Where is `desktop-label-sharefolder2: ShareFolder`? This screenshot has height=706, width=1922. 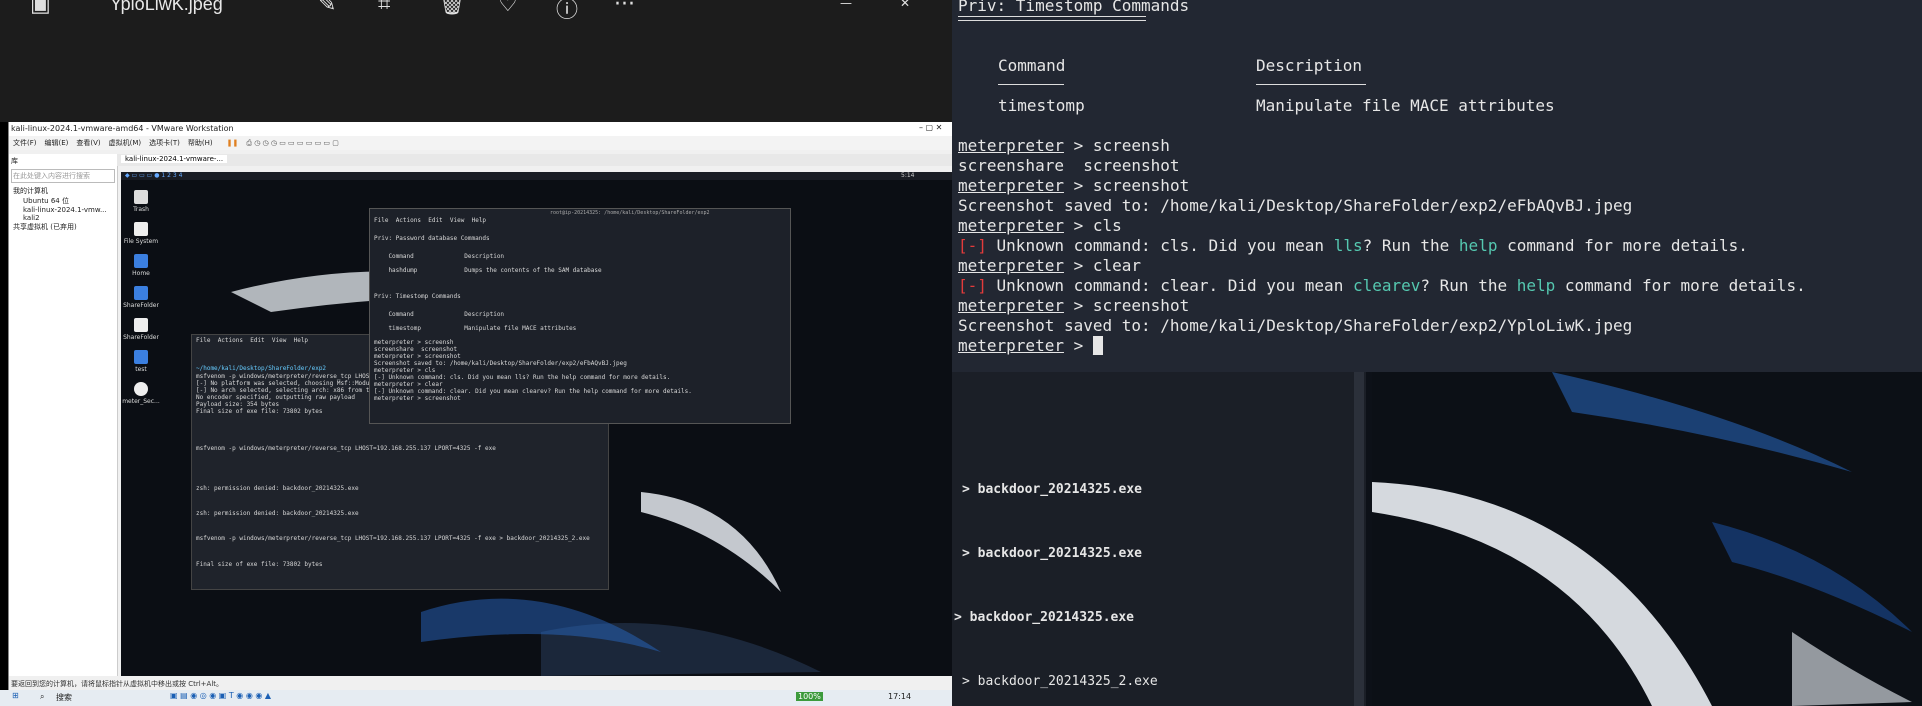 desktop-label-sharefolder2: ShareFolder is located at coordinates (141, 337).